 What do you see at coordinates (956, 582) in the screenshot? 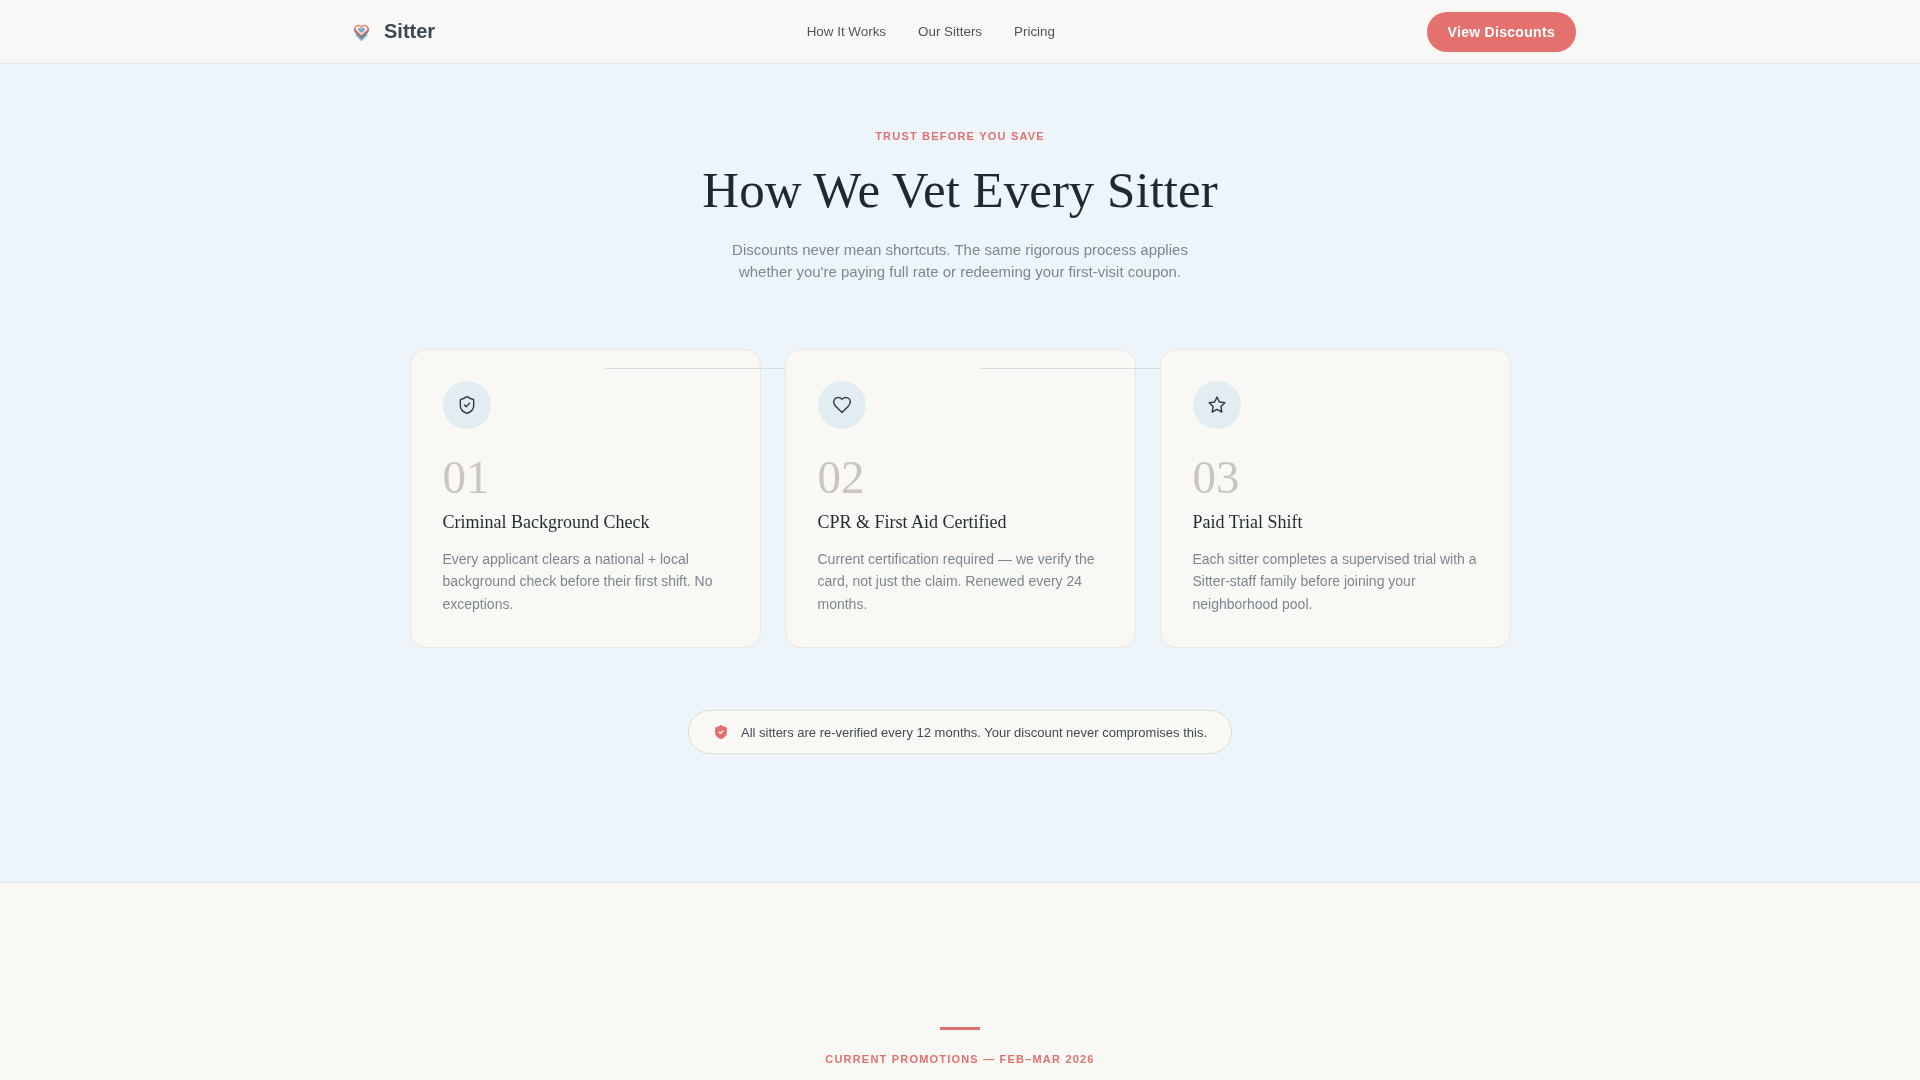
I see `step-description: Current certification required — we verify the card, not just the claim. Renewed every 24 months.` at bounding box center [956, 582].